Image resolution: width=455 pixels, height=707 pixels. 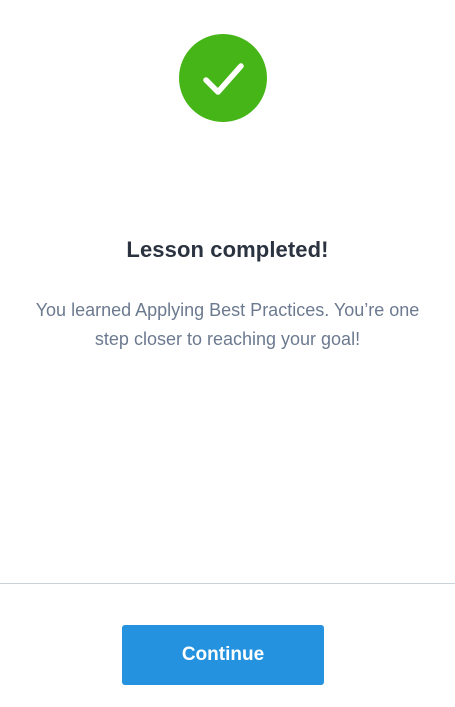 I want to click on continue-button: Continue, so click(x=223, y=655).